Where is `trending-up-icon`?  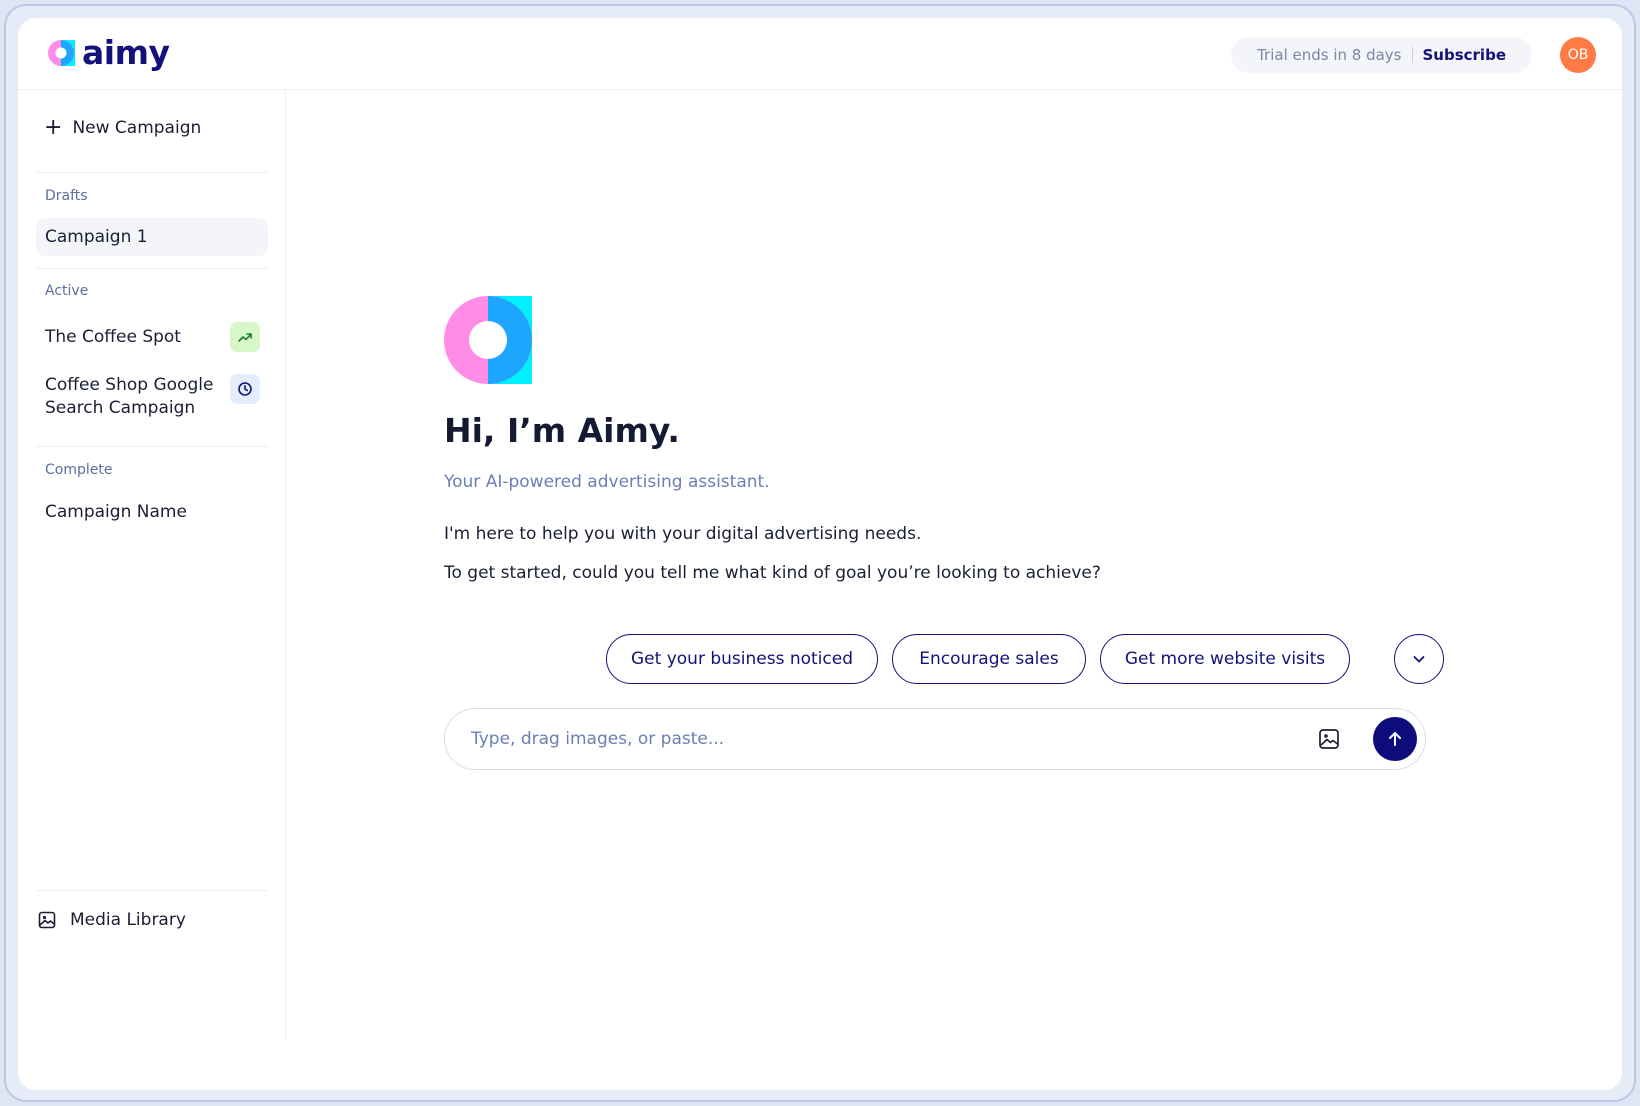 trending-up-icon is located at coordinates (245, 337).